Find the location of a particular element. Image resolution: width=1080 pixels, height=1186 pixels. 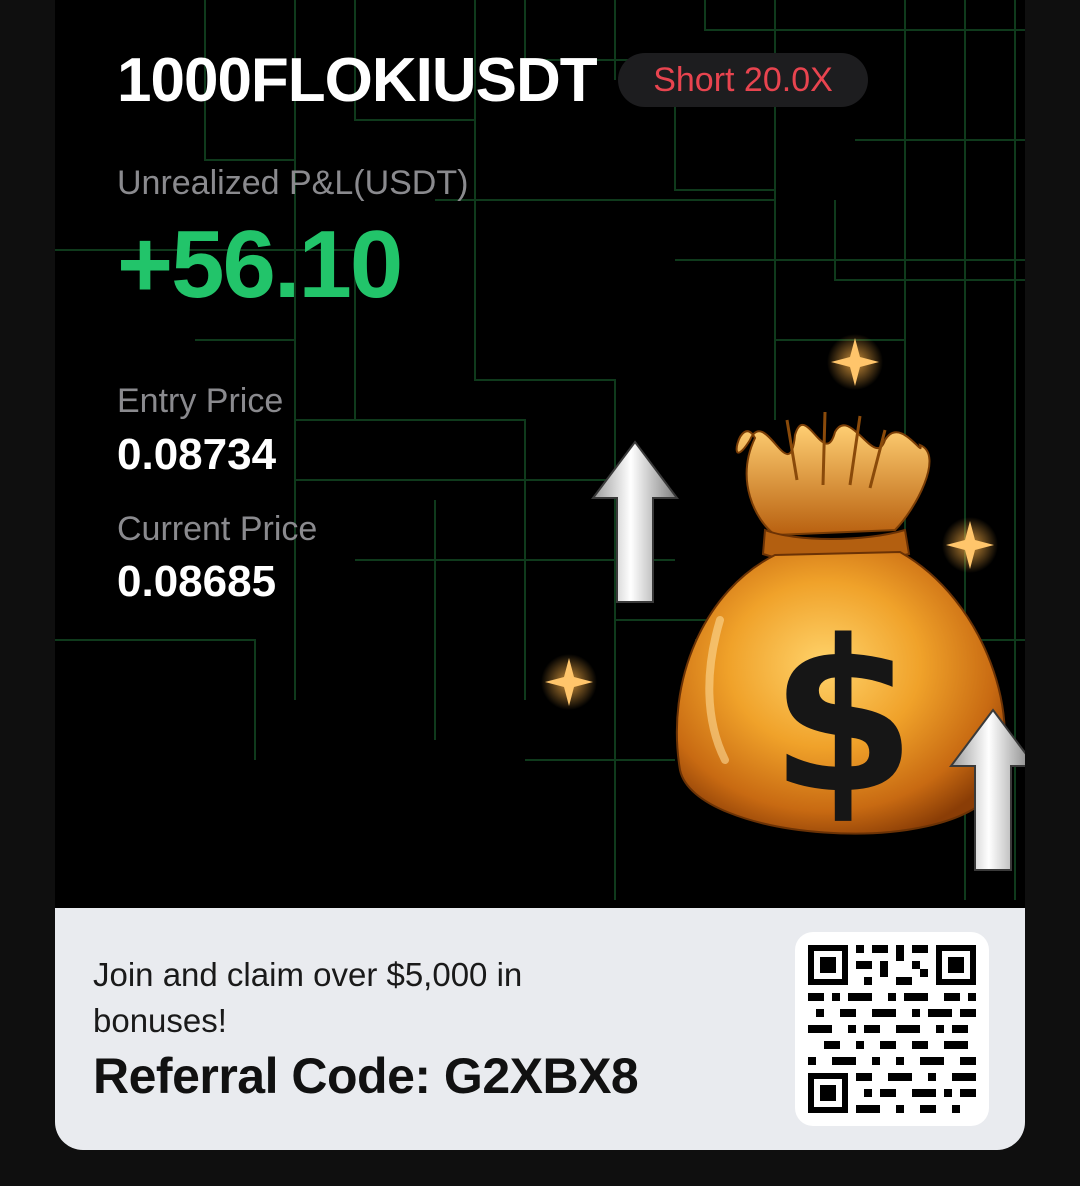

up-arrow-icon is located at coordinates (635, 521).